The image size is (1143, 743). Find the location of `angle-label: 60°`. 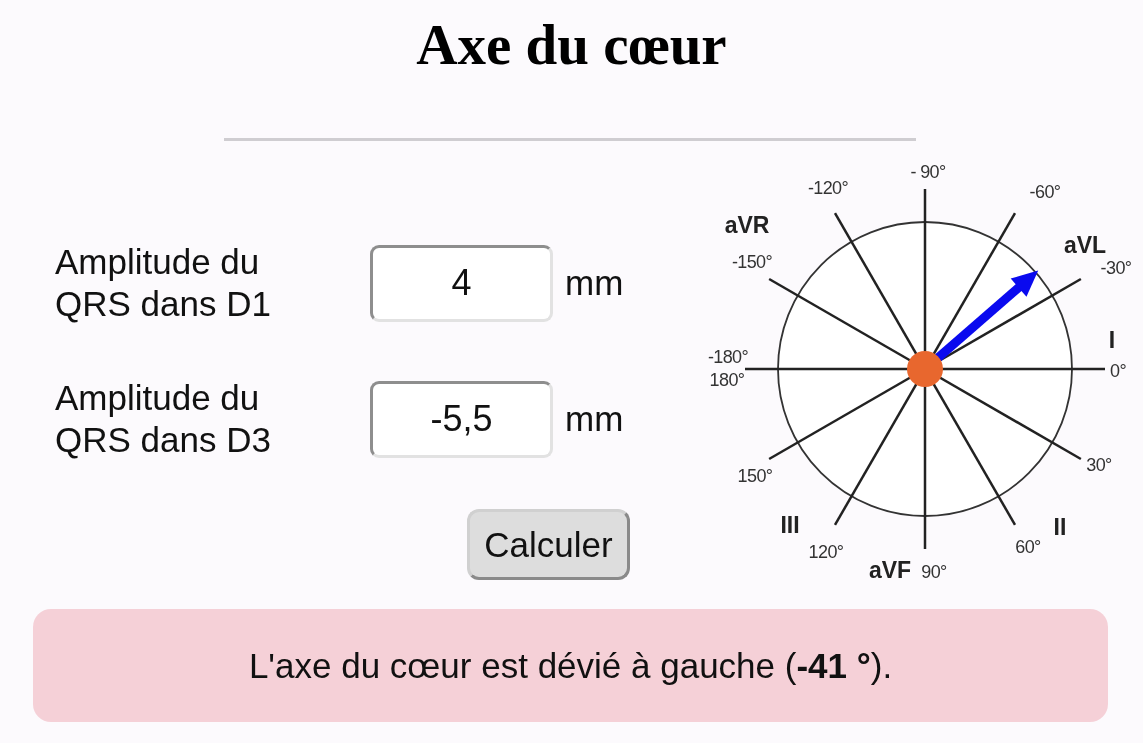

angle-label: 60° is located at coordinates (1028, 547).